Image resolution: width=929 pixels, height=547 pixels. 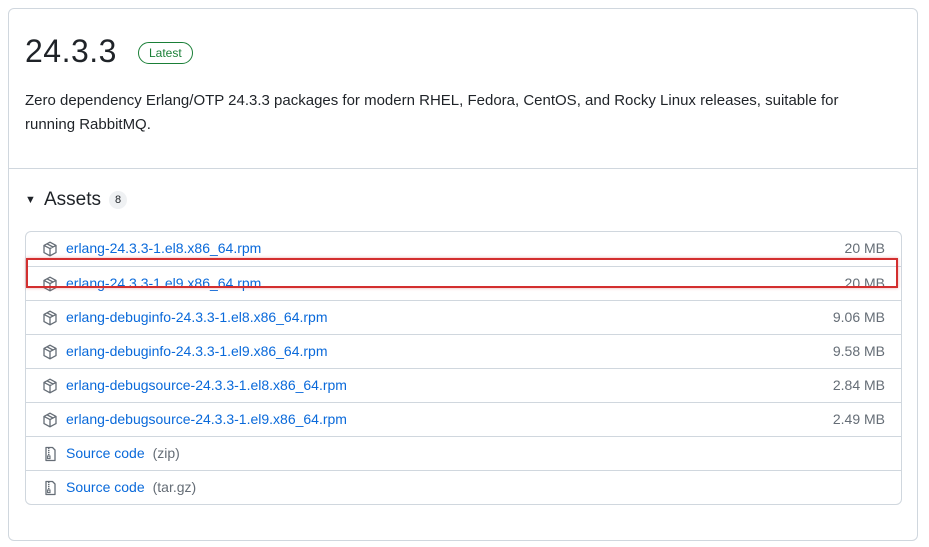 What do you see at coordinates (858, 385) in the screenshot?
I see `asset-size: 2.84 MB` at bounding box center [858, 385].